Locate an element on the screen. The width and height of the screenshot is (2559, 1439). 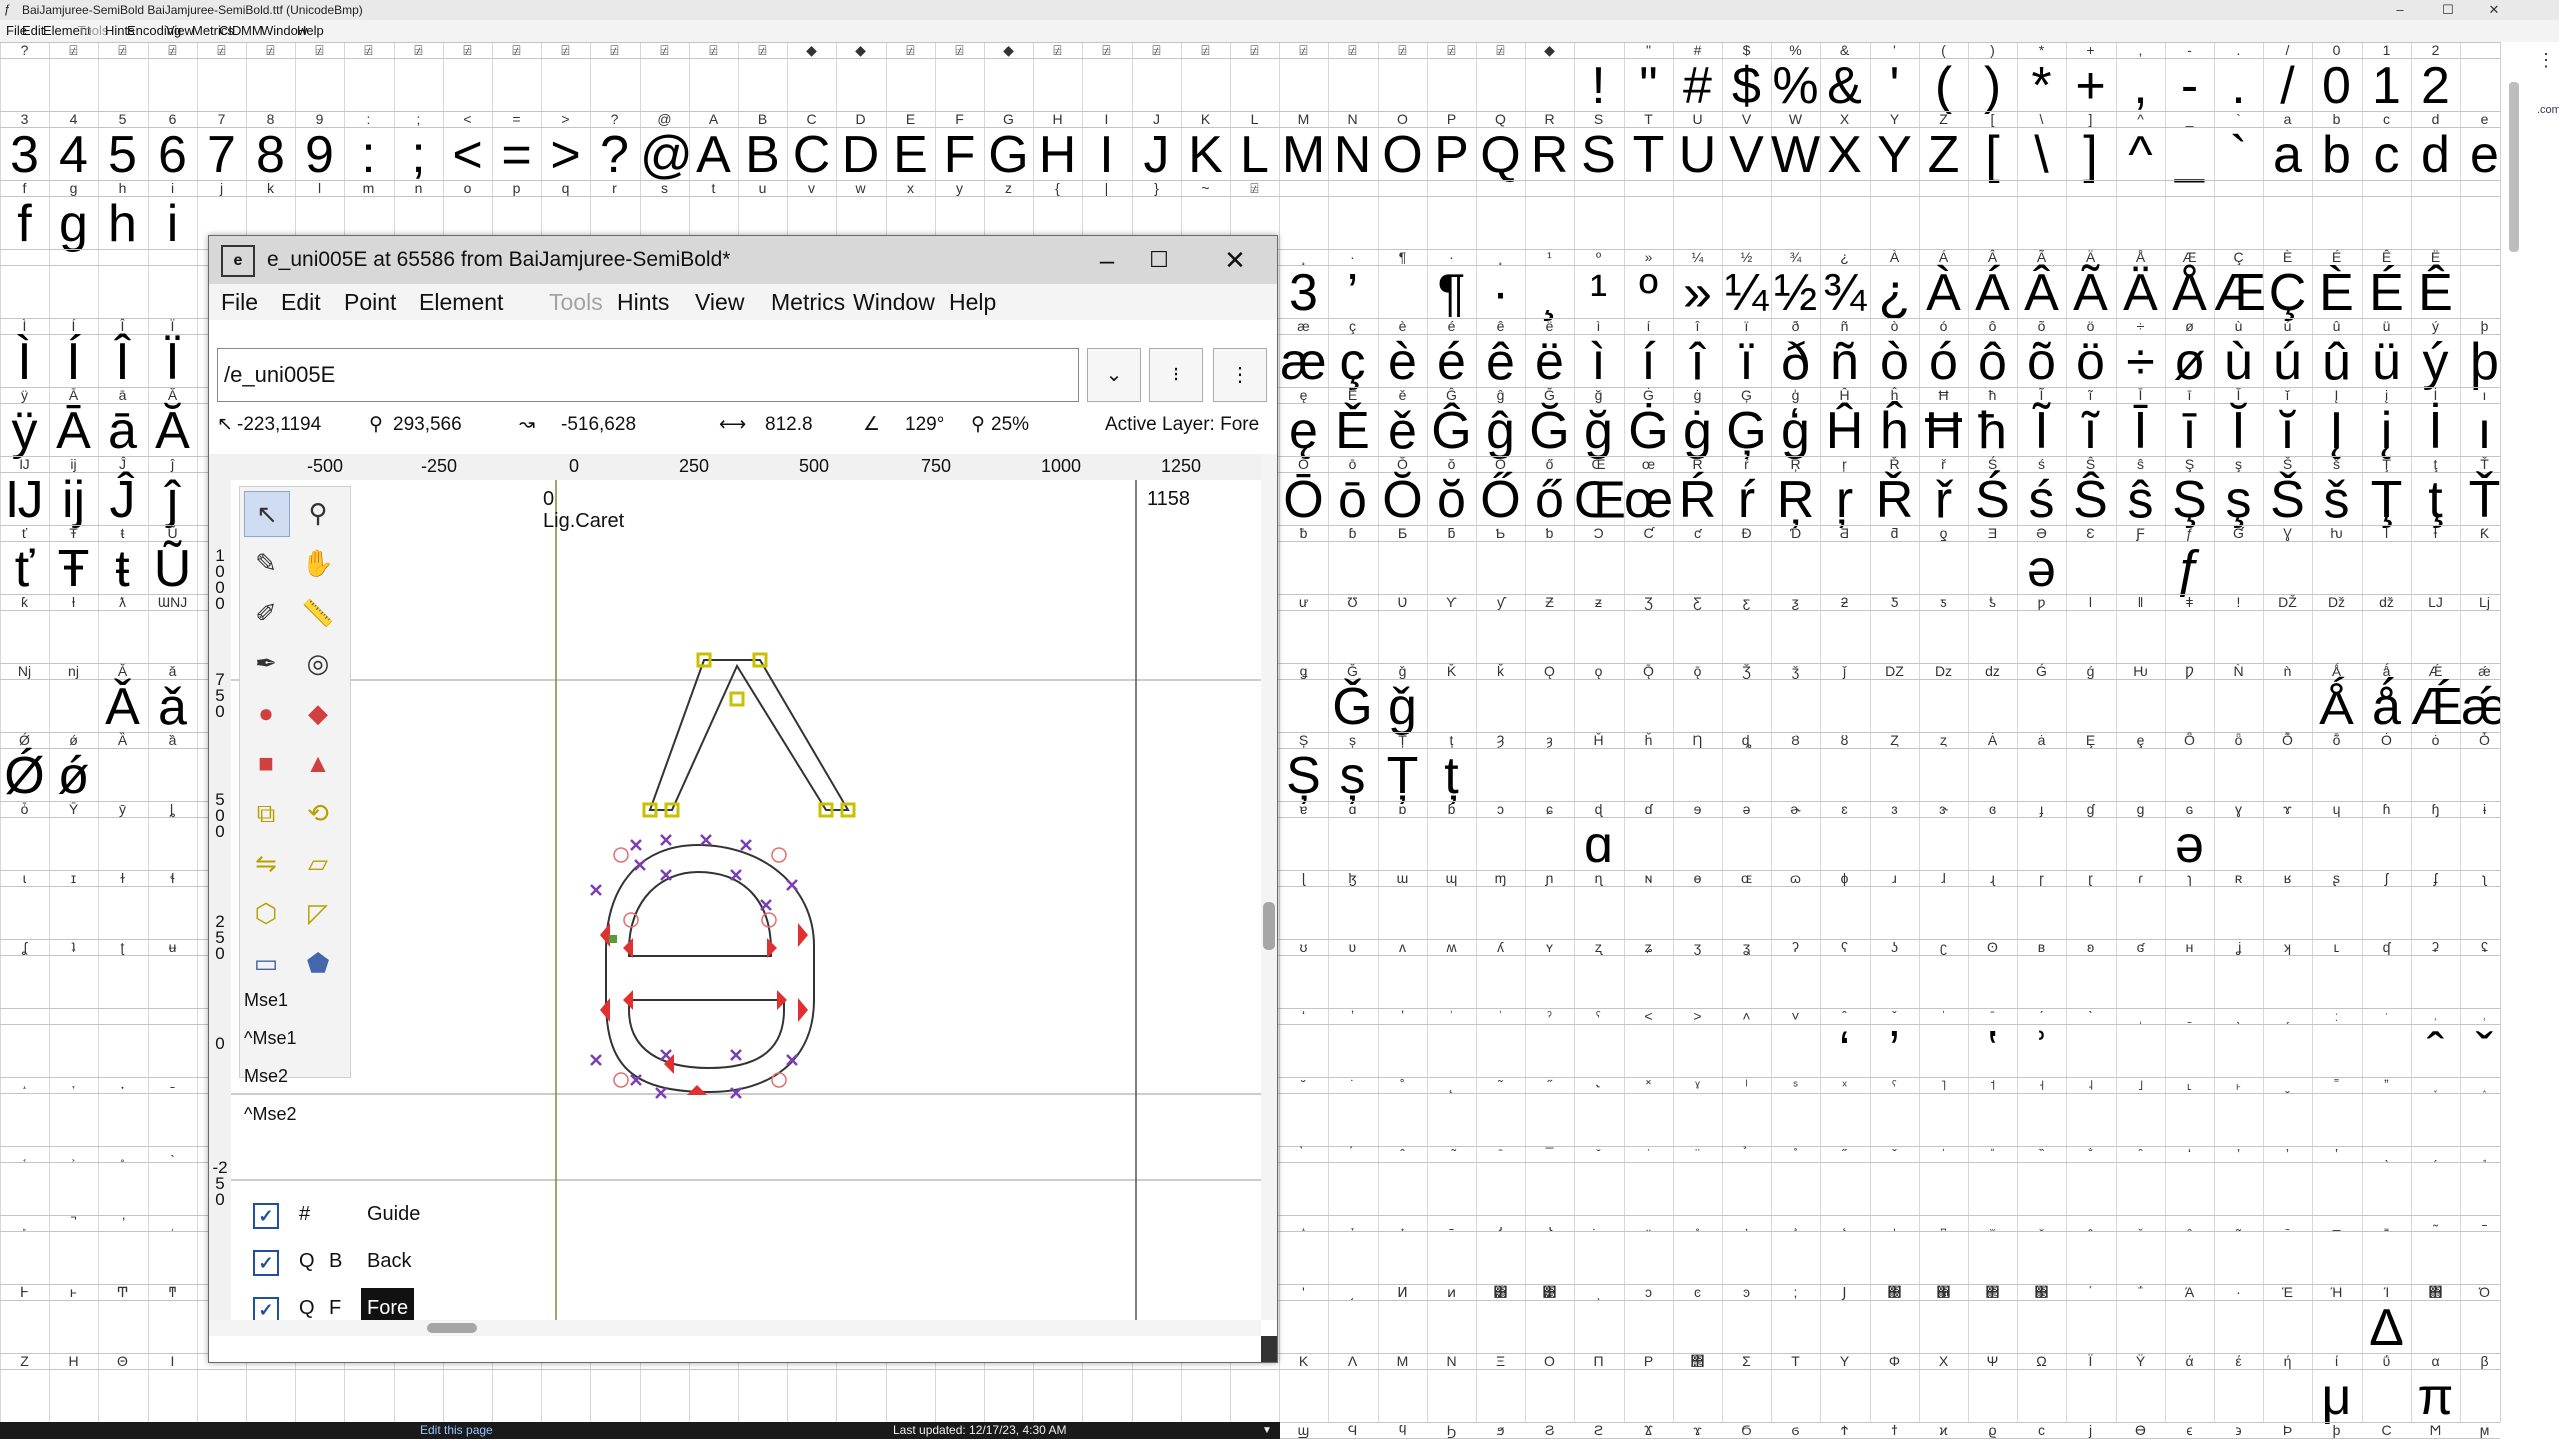
glyph-cell-label: Ʋ is located at coordinates (1402, 602).